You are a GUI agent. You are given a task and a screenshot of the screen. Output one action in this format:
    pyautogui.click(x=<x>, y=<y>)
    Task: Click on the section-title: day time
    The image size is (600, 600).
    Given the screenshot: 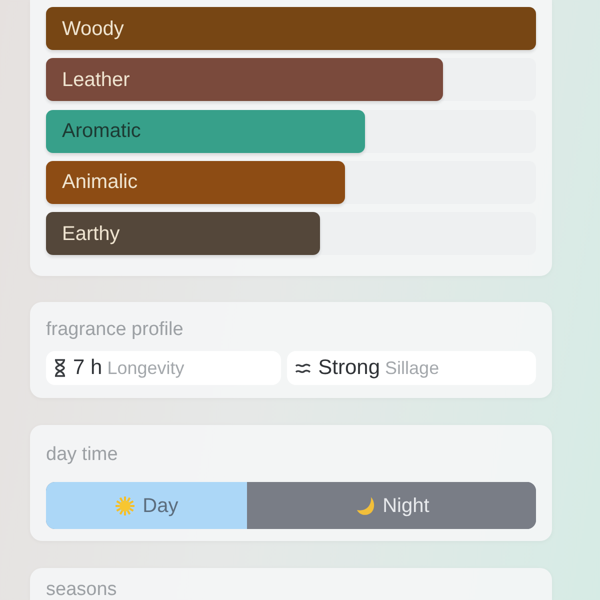 What is the action you would take?
    pyautogui.click(x=82, y=455)
    